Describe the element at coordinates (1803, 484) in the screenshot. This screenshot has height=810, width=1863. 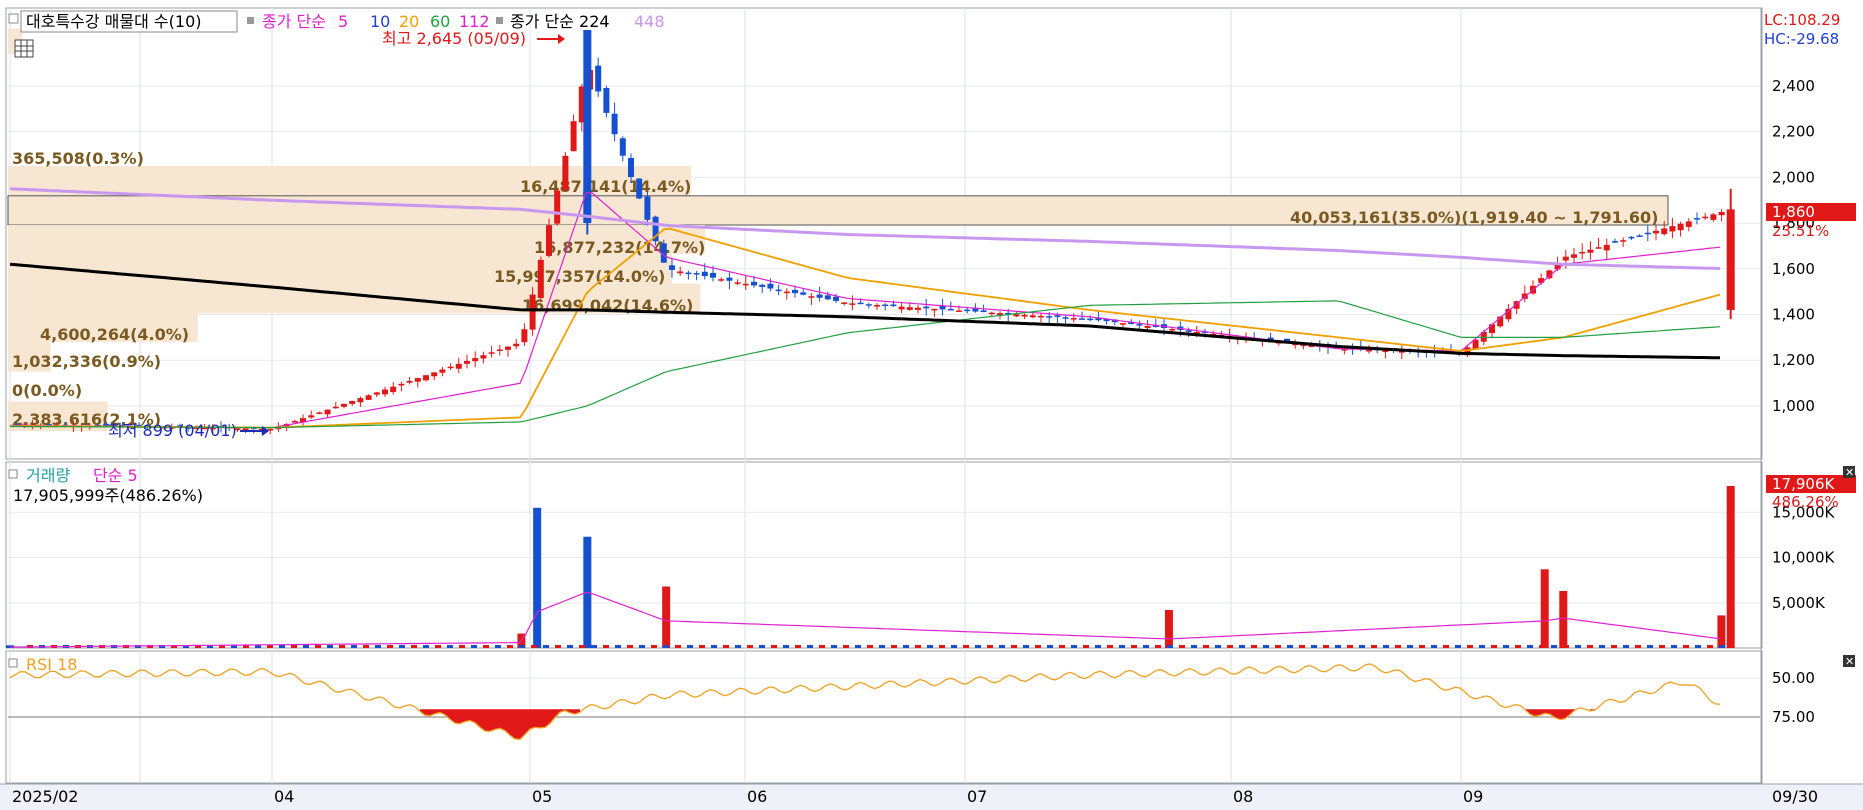
I see `current-volume: 17,906K` at that location.